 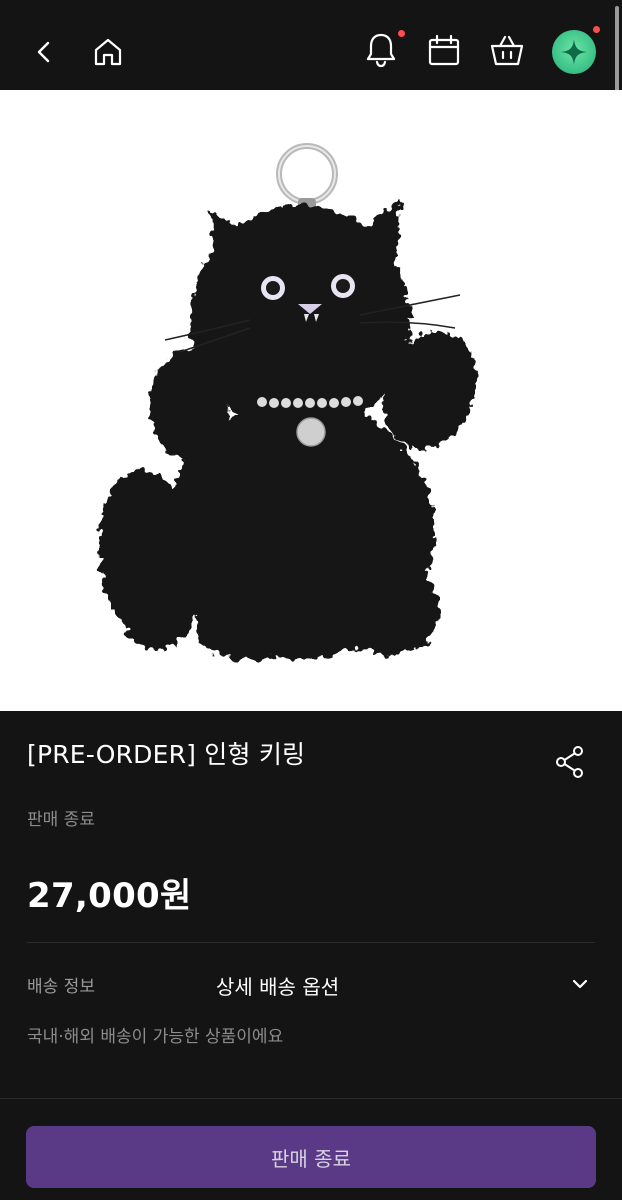 What do you see at coordinates (311, 942) in the screenshot?
I see `divider` at bounding box center [311, 942].